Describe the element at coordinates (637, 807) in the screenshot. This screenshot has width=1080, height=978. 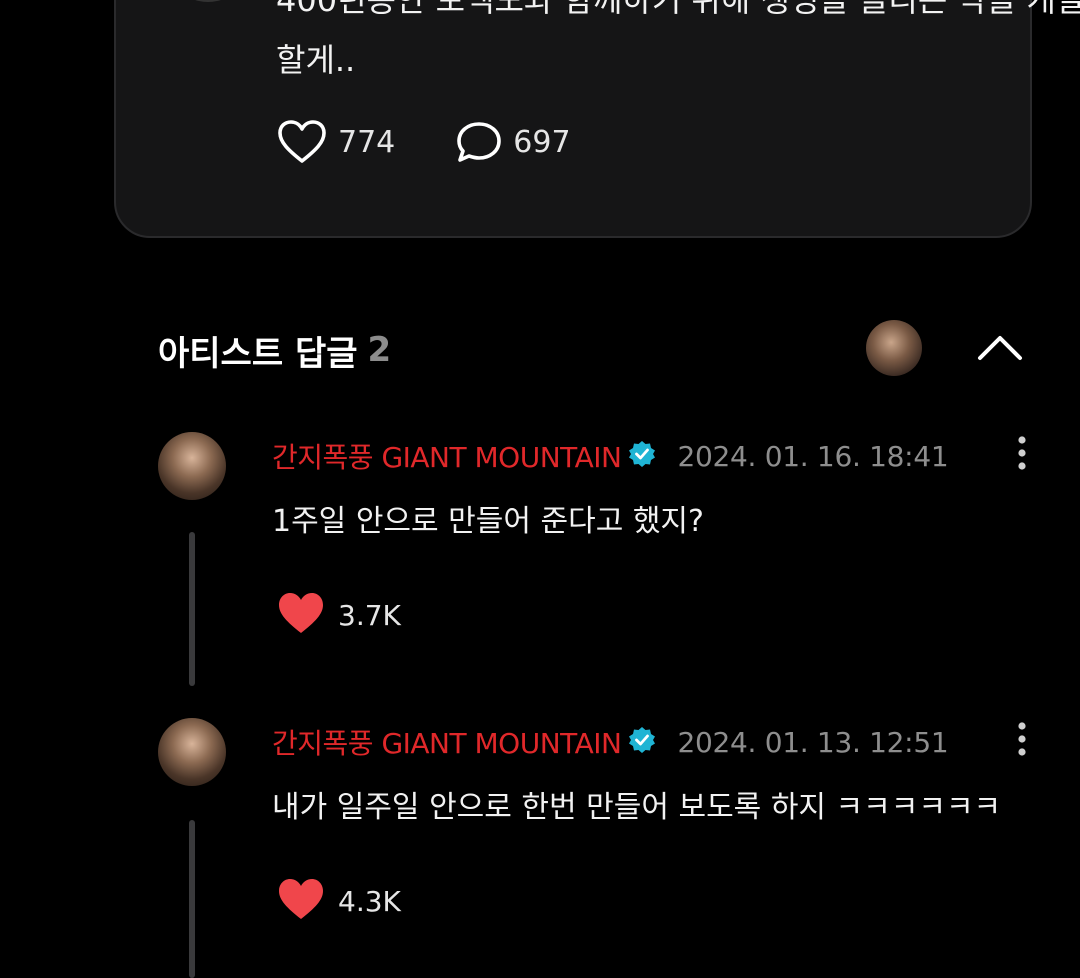
I see `comment-text: 내가 일주일 안으로 한번 만들어 보도록 하지 ㅋㅋㅋㅋㅋㅋ` at that location.